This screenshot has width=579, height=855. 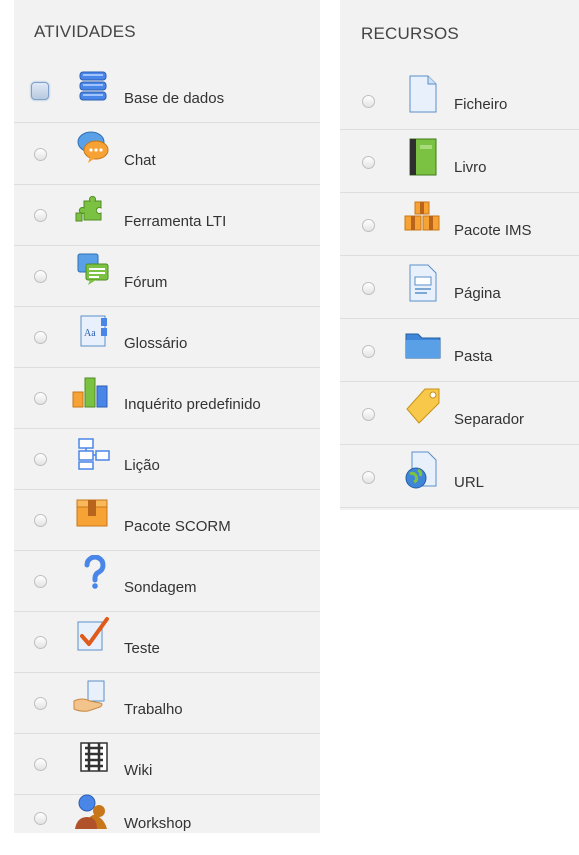 What do you see at coordinates (93, 147) in the screenshot?
I see `chat-icon` at bounding box center [93, 147].